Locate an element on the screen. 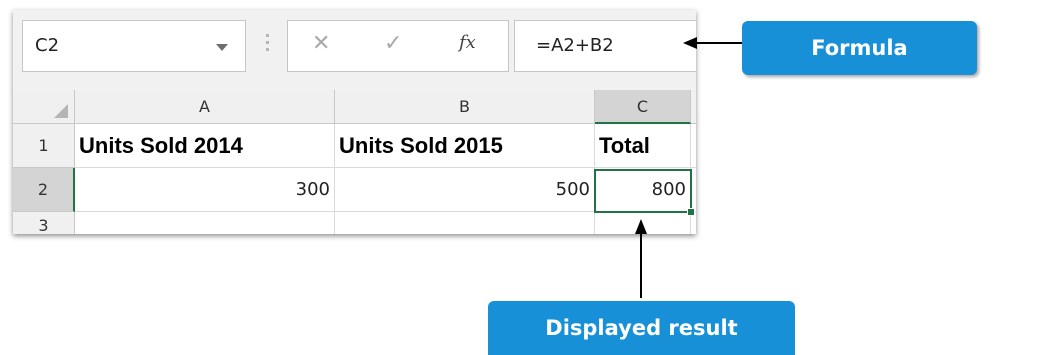 The image size is (1051, 355). row-header-1: 1 is located at coordinates (44, 146).